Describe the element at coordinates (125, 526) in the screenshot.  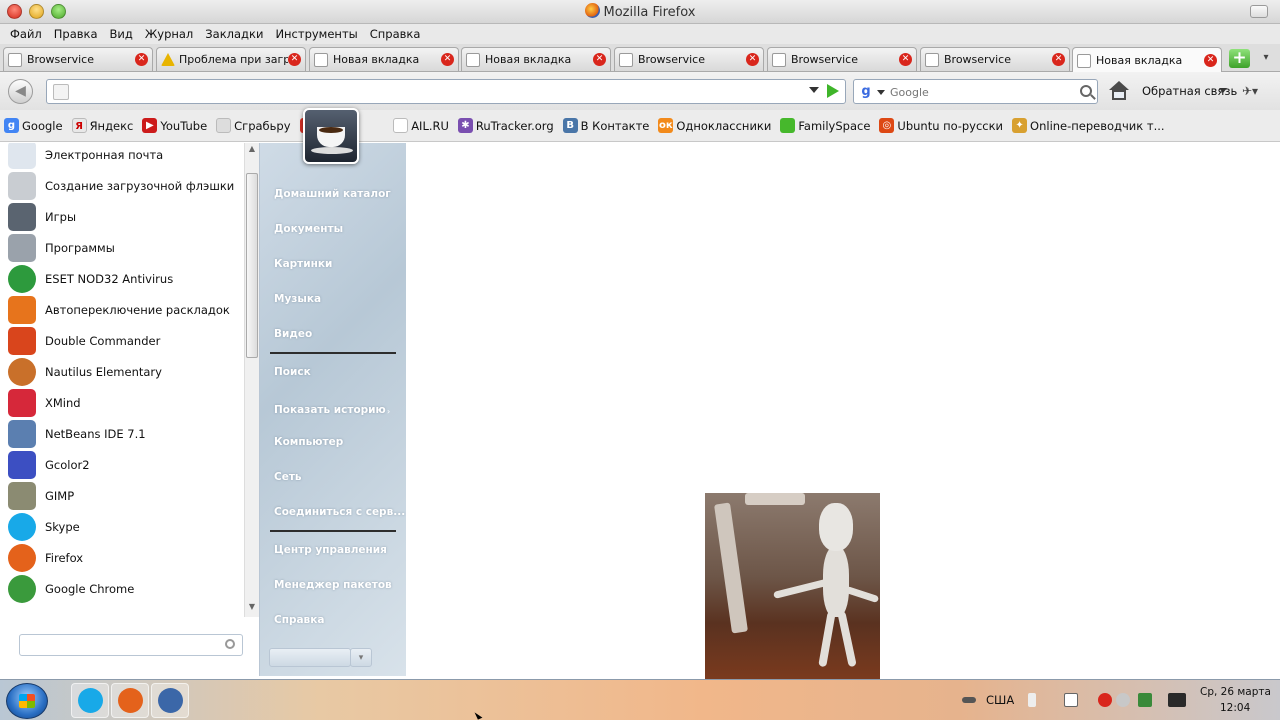
I see `program-item: Skype` at that location.